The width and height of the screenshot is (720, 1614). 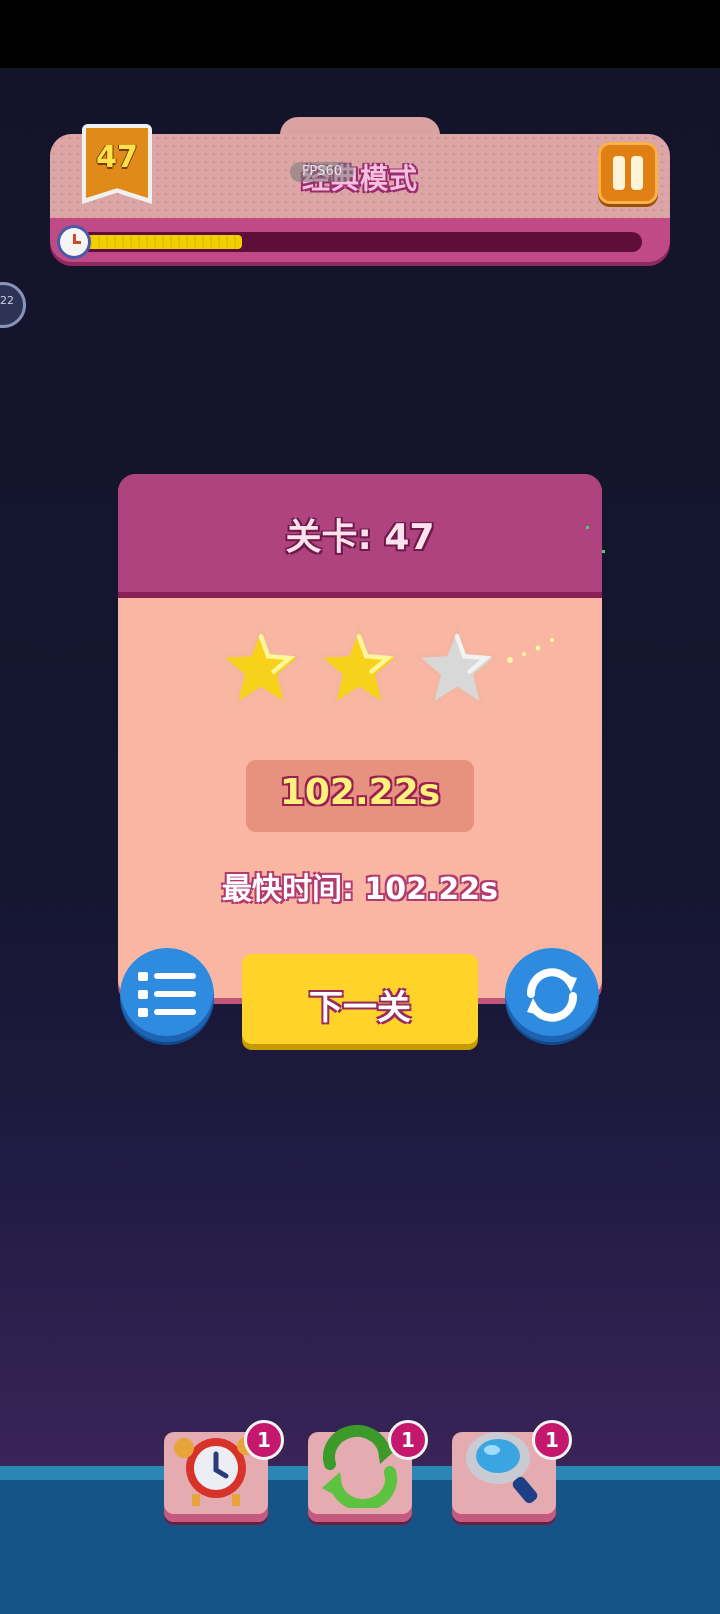 I want to click on star-icon-3-empty, so click(x=457, y=666).